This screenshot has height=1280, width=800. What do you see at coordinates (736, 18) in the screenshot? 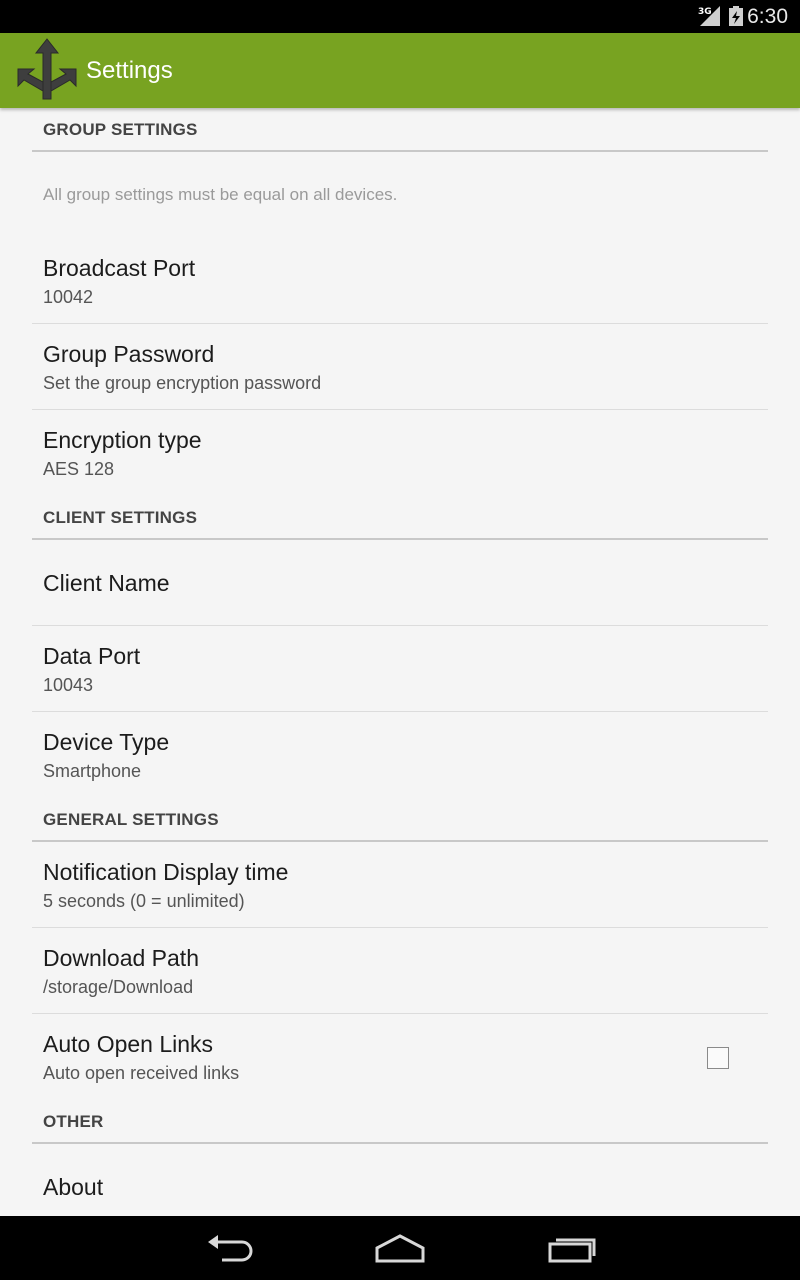
I see `battery-icon` at bounding box center [736, 18].